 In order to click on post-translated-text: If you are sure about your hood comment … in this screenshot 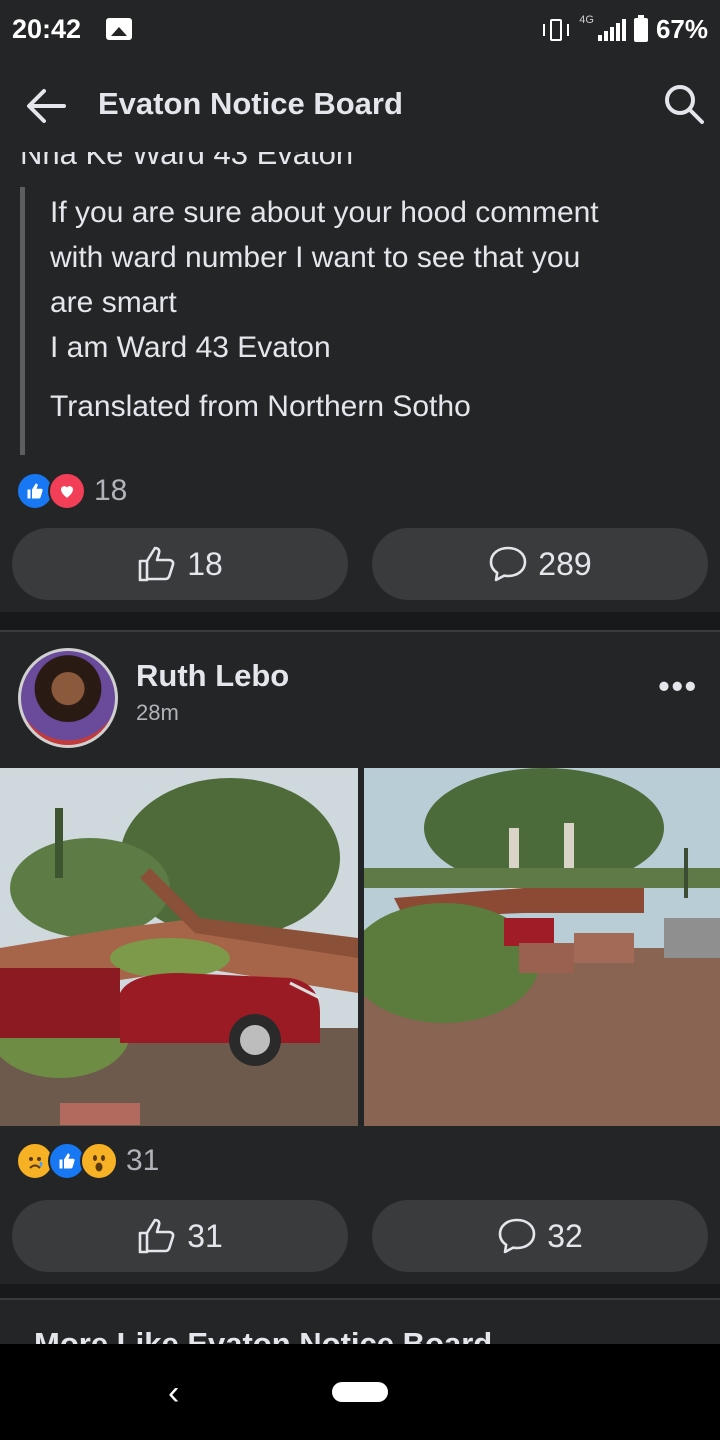, I will do `click(375, 280)`.